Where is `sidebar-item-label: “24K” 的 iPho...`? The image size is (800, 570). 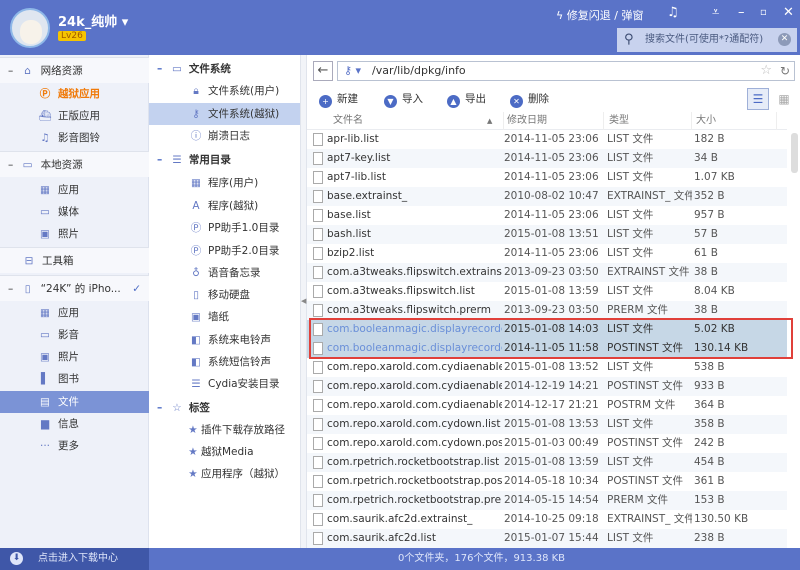
sidebar-item-label: “24K” 的 iPho... is located at coordinates (80, 289).